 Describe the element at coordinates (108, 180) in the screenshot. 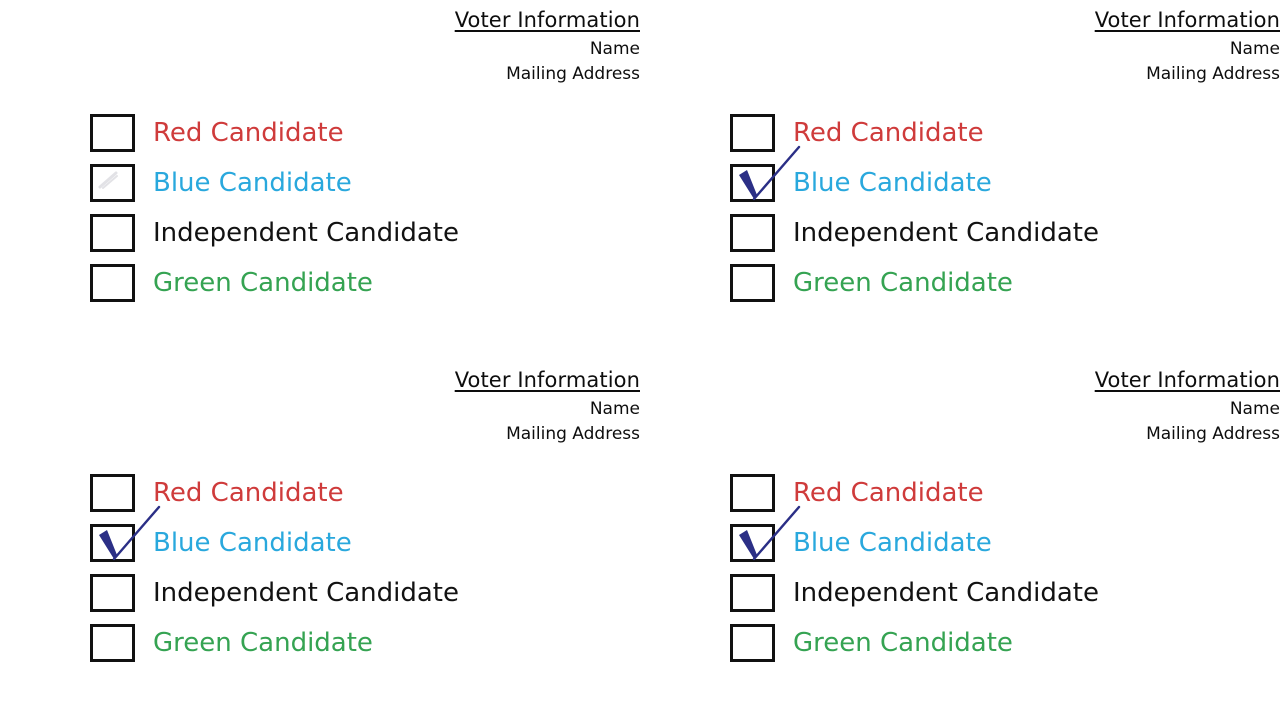

I see `faint-stray-mark-icon` at that location.